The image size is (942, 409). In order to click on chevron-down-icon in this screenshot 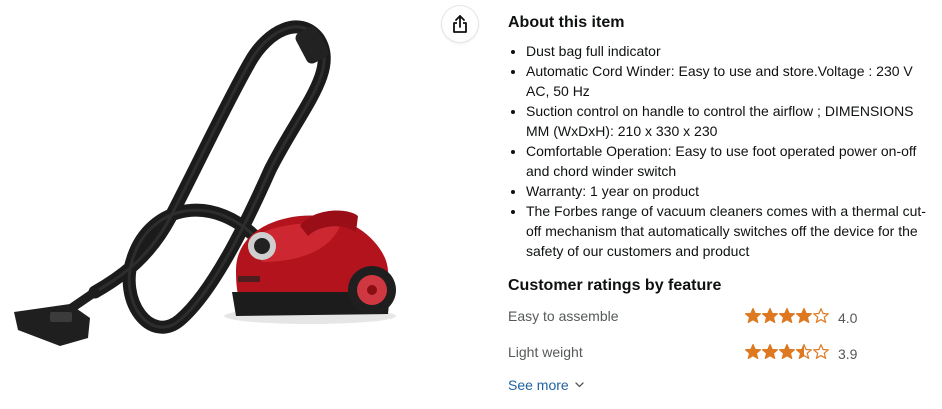, I will do `click(579, 385)`.